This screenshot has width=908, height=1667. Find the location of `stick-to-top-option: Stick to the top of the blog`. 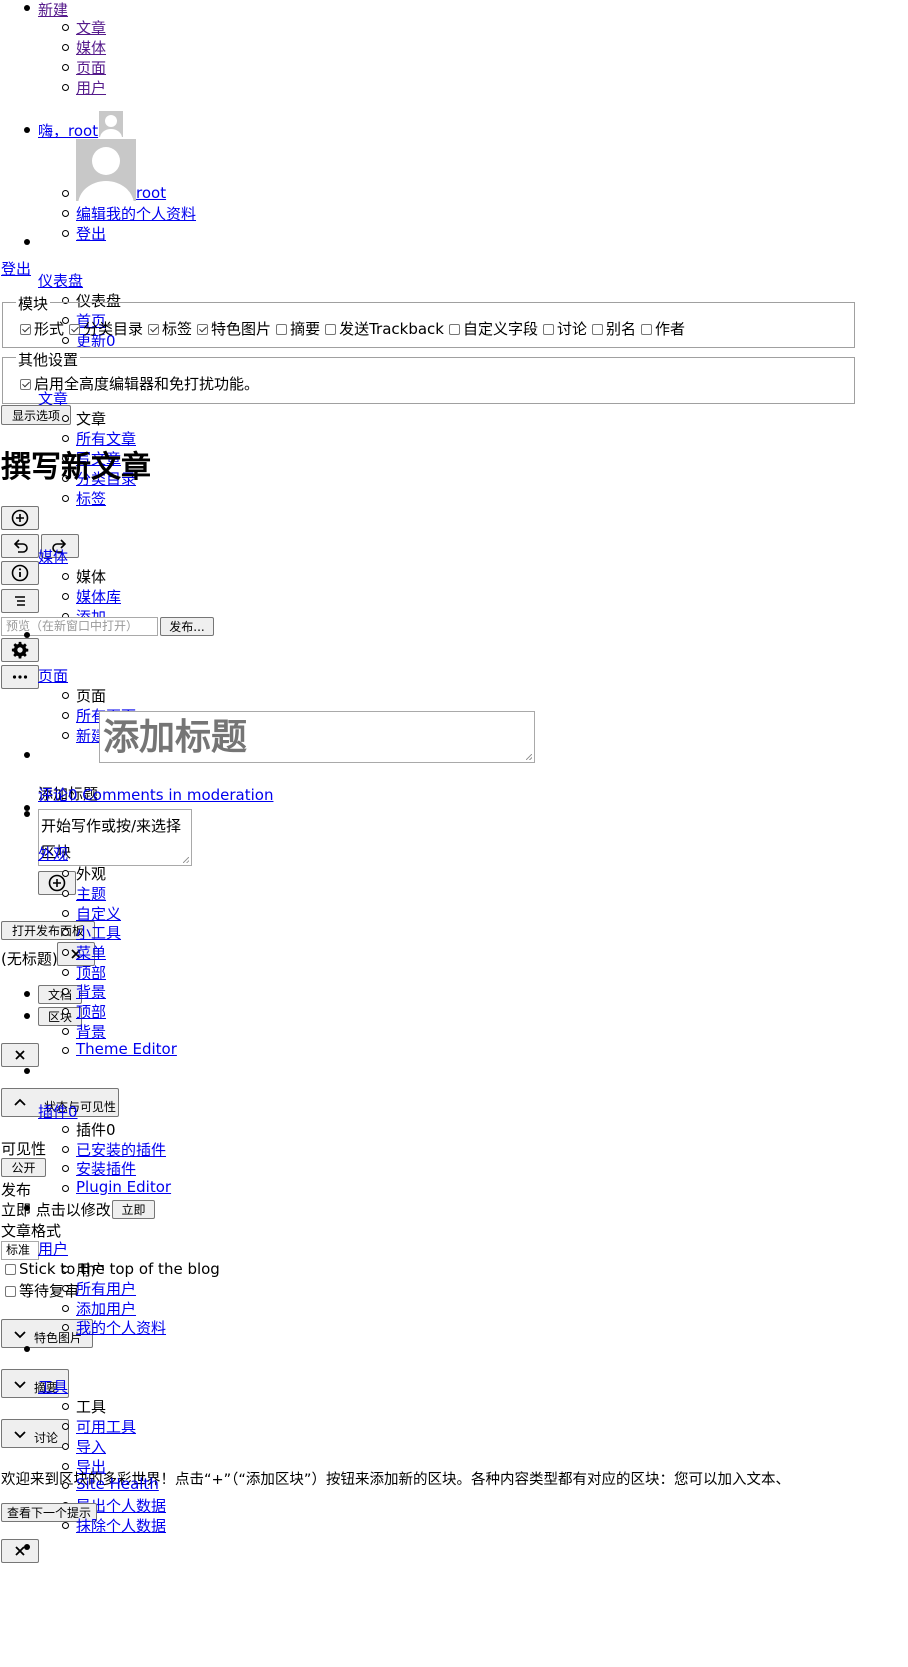

stick-to-top-option: Stick to the top of the blog is located at coordinates (112, 1269).